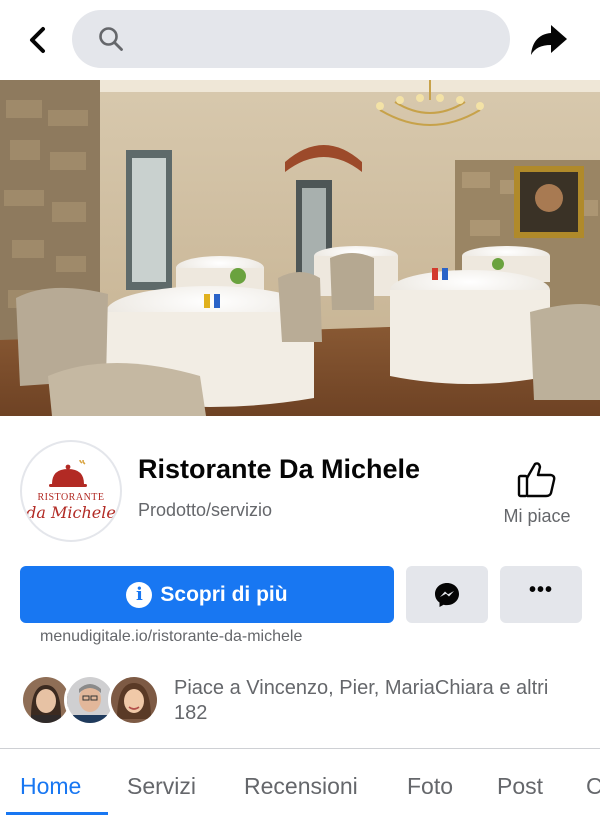  What do you see at coordinates (50, 786) in the screenshot?
I see `tab-home: Home` at bounding box center [50, 786].